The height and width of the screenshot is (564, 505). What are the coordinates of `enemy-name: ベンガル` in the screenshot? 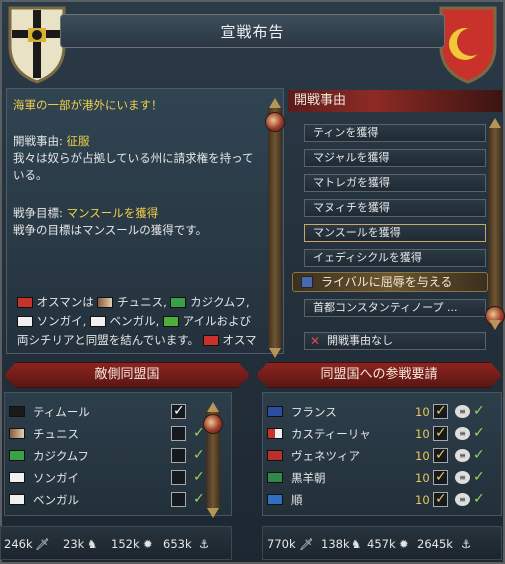 It's located at (56, 500).